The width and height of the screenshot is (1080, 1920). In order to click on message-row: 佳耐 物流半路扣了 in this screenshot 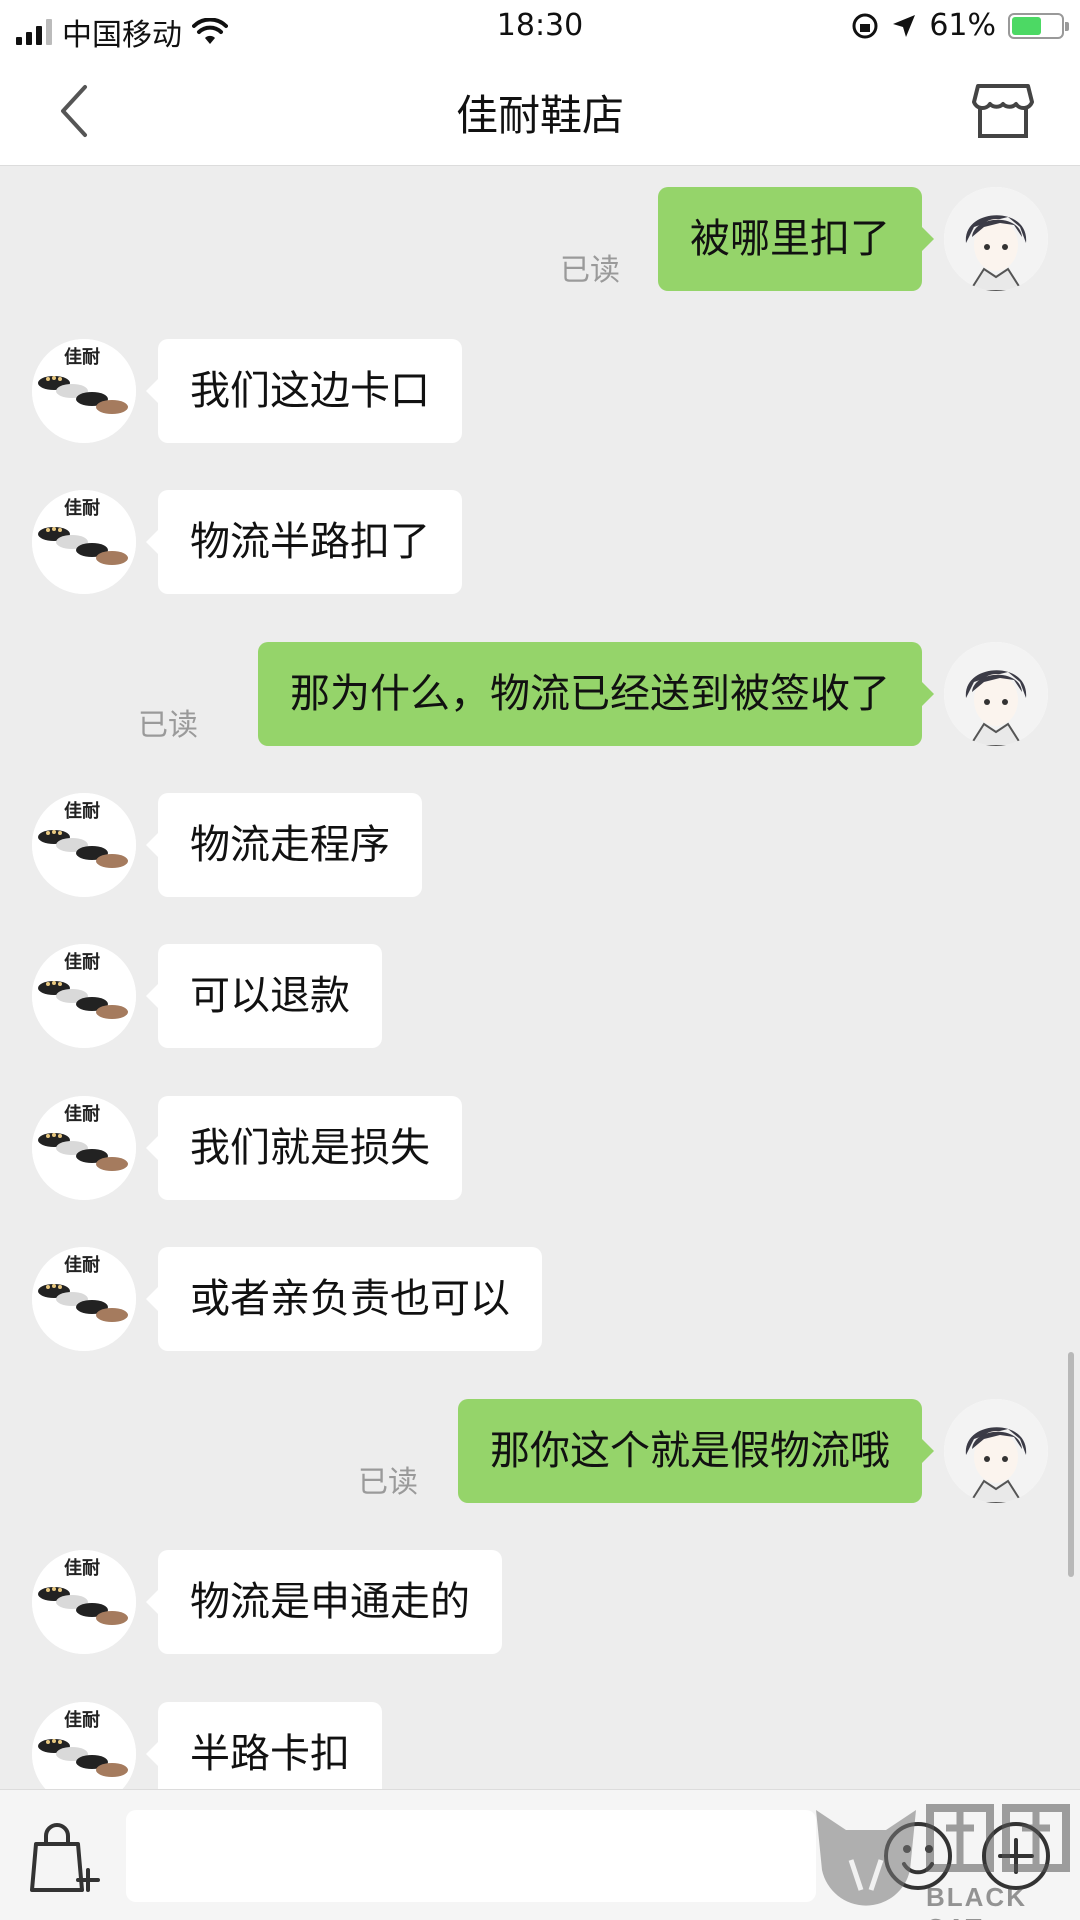, I will do `click(540, 542)`.